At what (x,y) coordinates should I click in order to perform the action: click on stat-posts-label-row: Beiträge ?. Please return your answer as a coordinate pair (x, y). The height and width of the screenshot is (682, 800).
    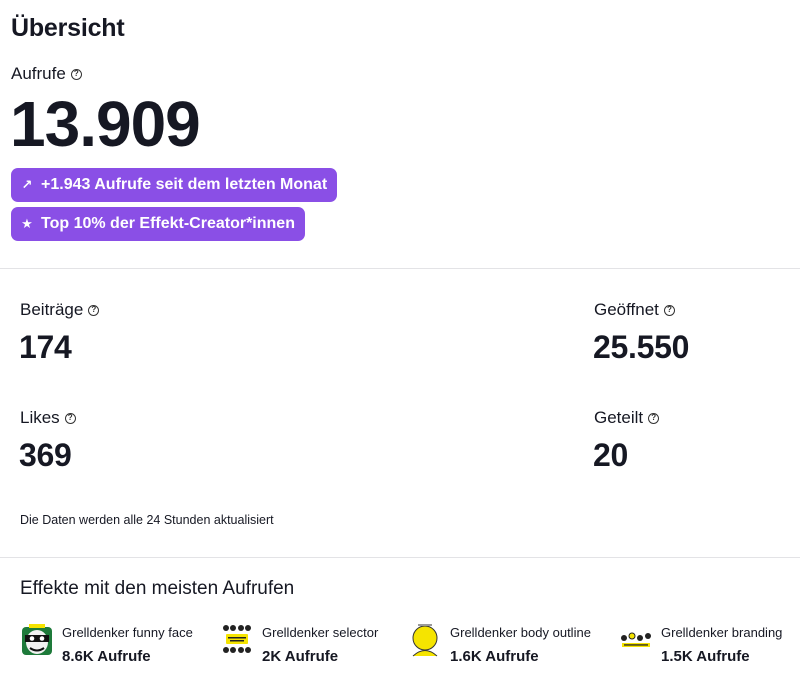
    Looking at the image, I should click on (60, 310).